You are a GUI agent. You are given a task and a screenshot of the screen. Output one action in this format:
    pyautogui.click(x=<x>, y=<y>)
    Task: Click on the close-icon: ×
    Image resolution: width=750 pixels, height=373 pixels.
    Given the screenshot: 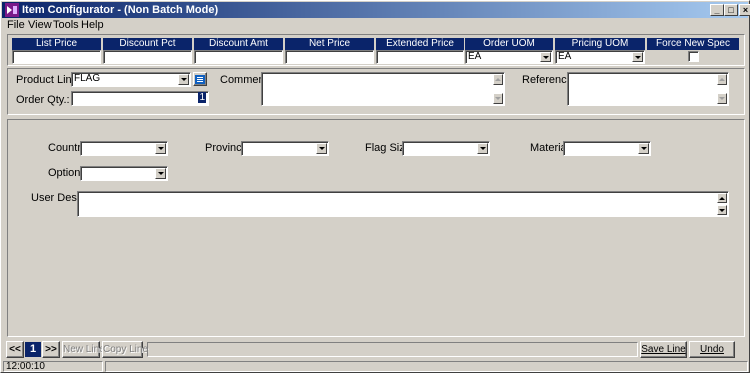 What is the action you would take?
    pyautogui.click(x=744, y=10)
    